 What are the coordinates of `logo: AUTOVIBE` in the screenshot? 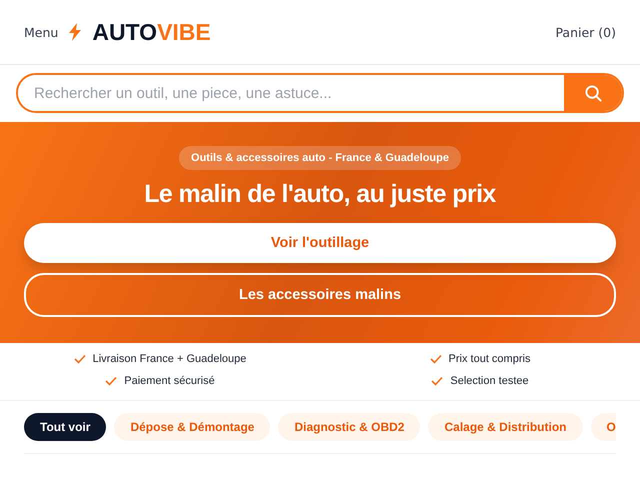 It's located at (151, 32).